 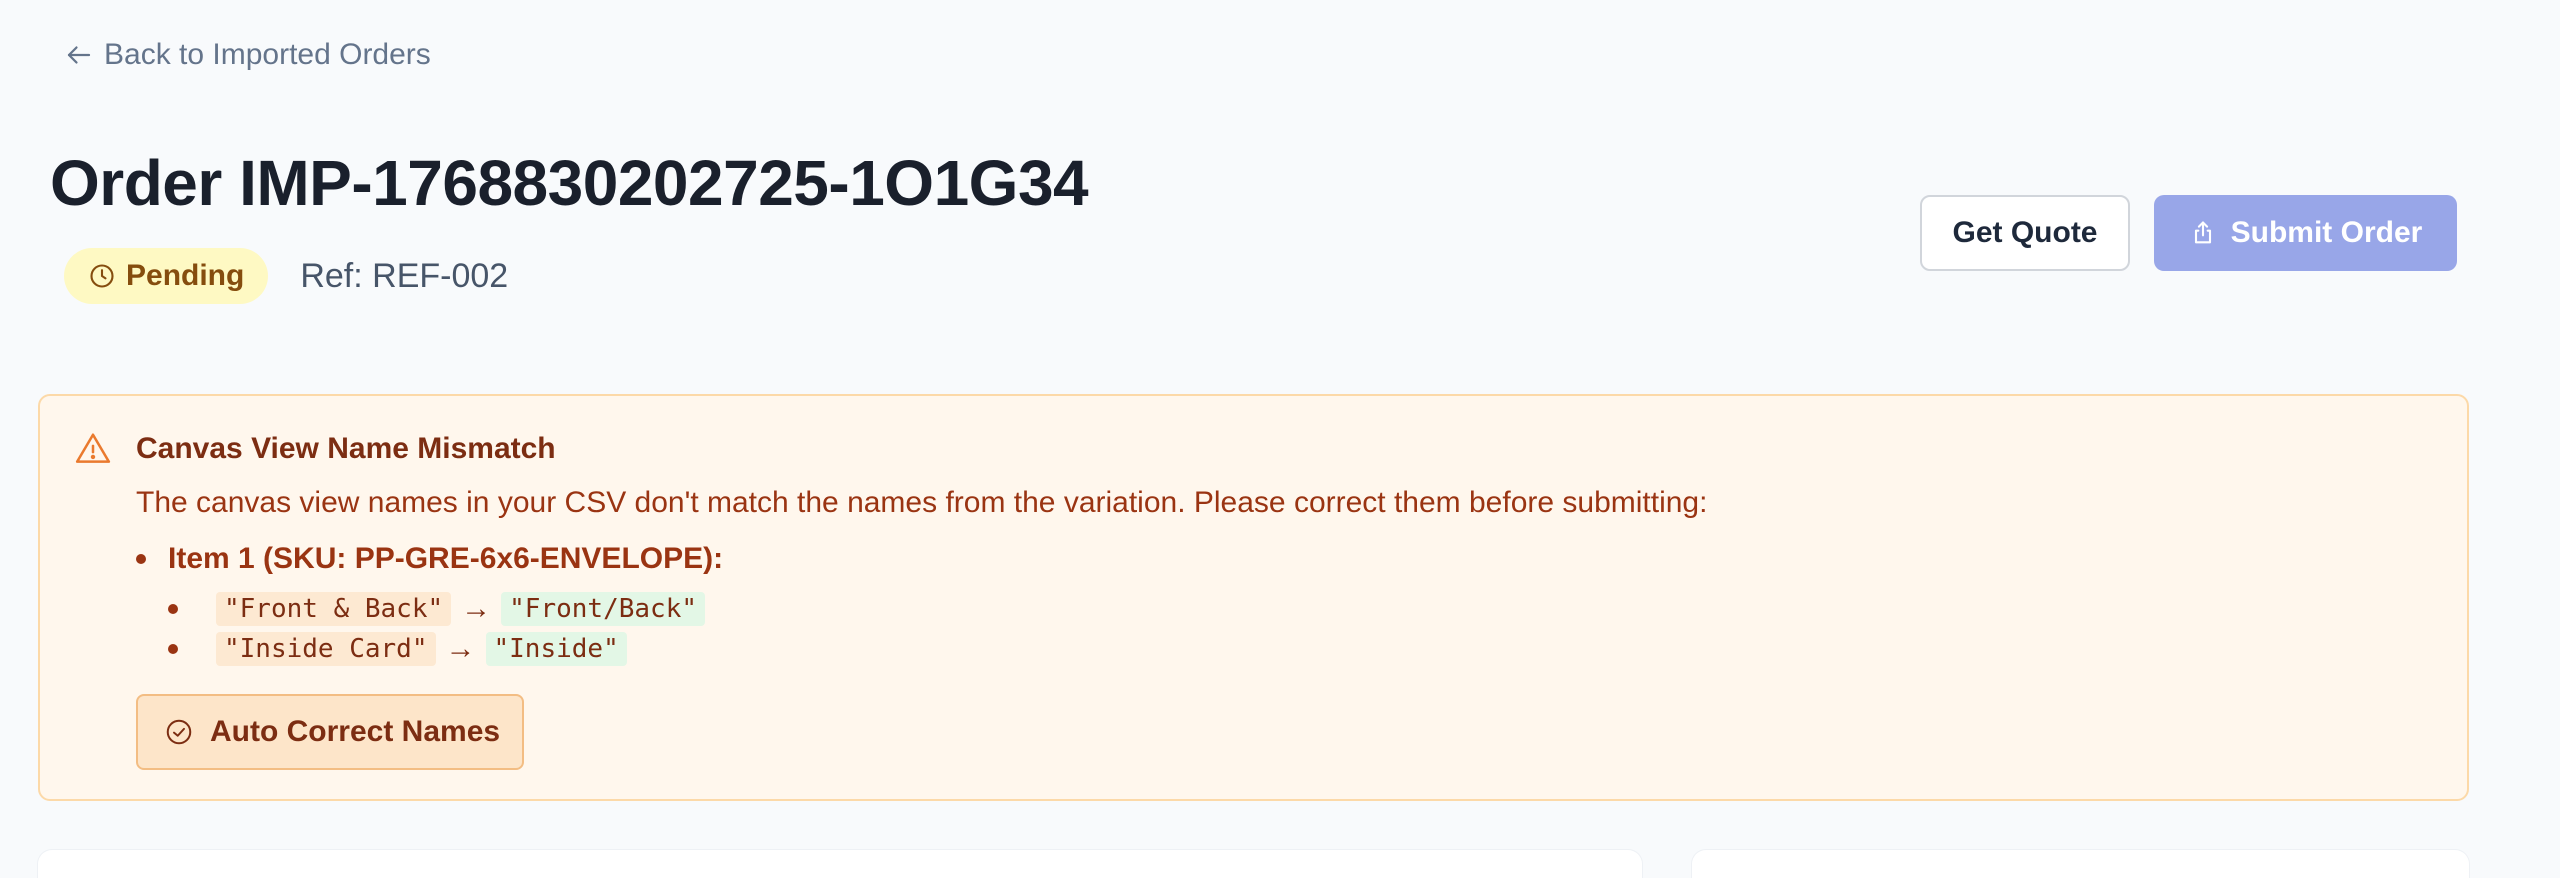 What do you see at coordinates (404, 275) in the screenshot?
I see `order-reference: Ref: REF-002` at bounding box center [404, 275].